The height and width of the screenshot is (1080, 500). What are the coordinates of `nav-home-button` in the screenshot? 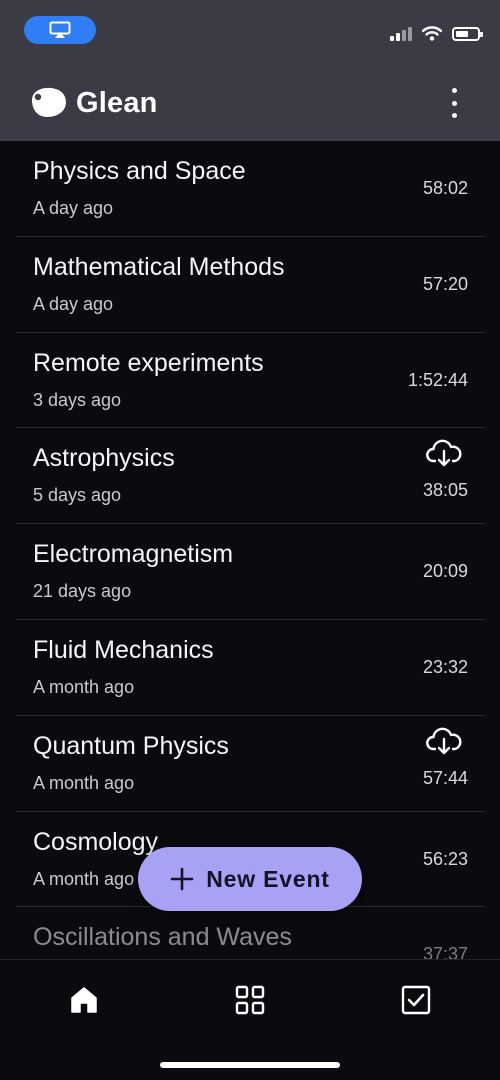 It's located at (84, 1000).